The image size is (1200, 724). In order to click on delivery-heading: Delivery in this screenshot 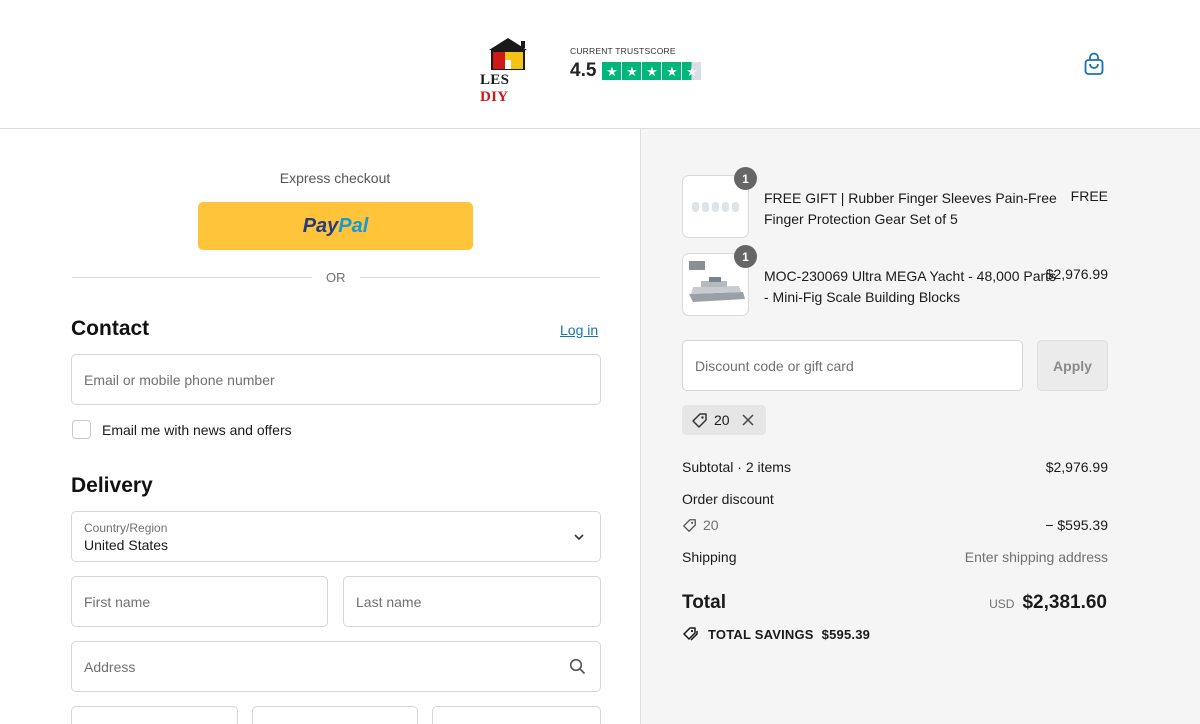, I will do `click(112, 485)`.